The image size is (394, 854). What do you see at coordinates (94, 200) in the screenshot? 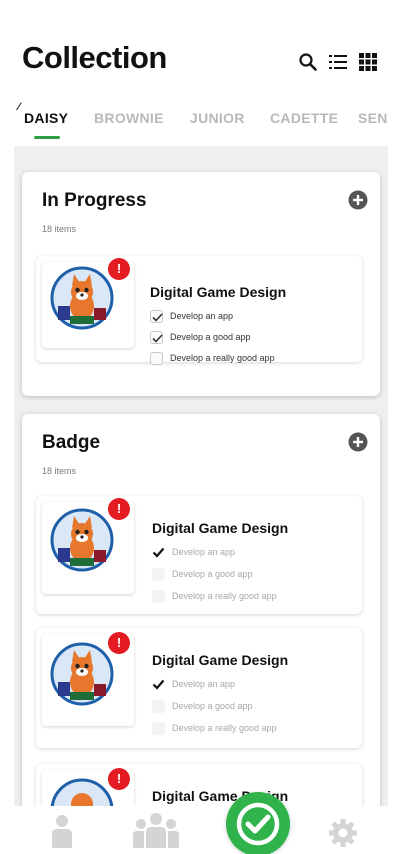
I see `section-title: In Progress` at bounding box center [94, 200].